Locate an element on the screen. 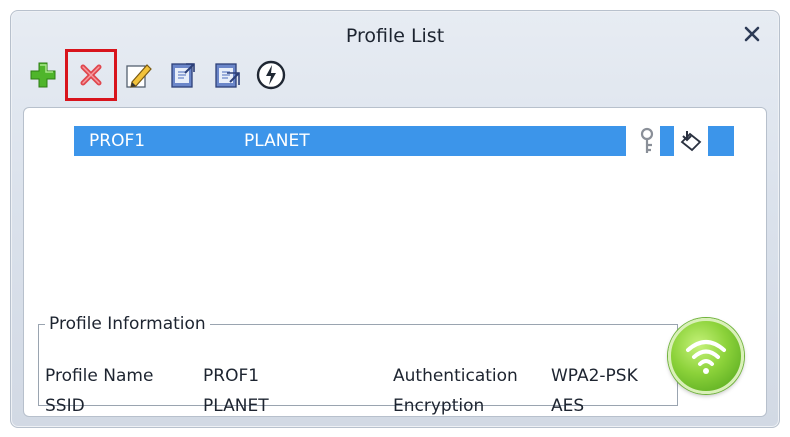 This screenshot has height=437, width=790. encryption-value: AES is located at coordinates (568, 406).